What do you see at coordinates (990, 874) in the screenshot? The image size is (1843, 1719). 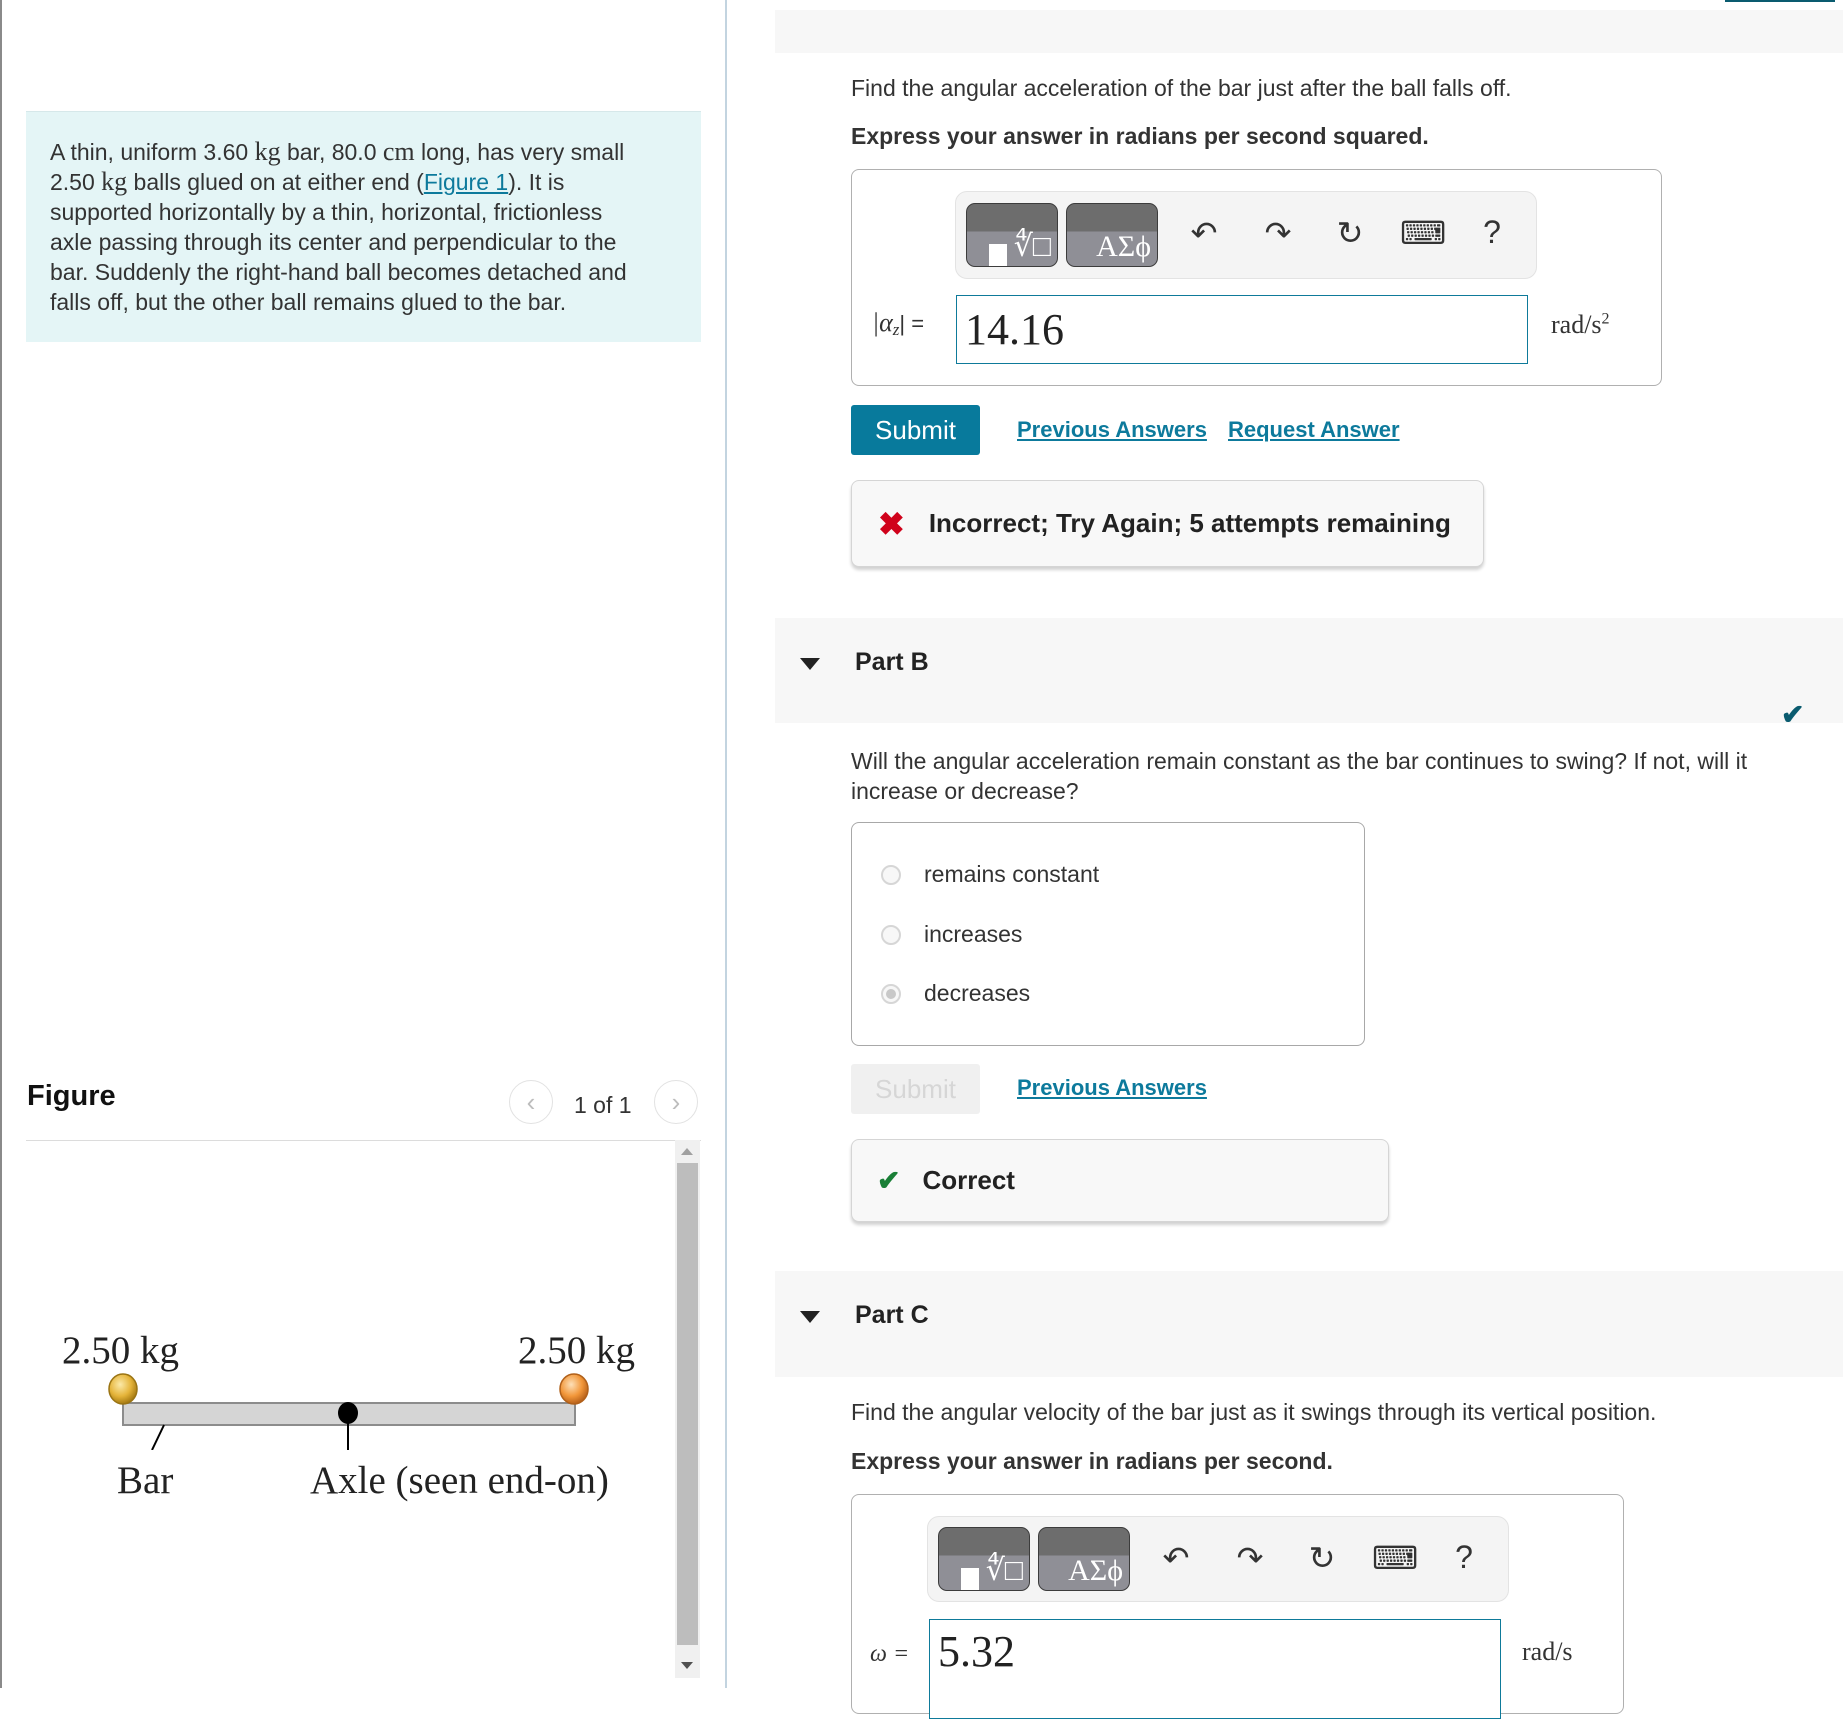 I see `option-remains-constant: remains constant` at bounding box center [990, 874].